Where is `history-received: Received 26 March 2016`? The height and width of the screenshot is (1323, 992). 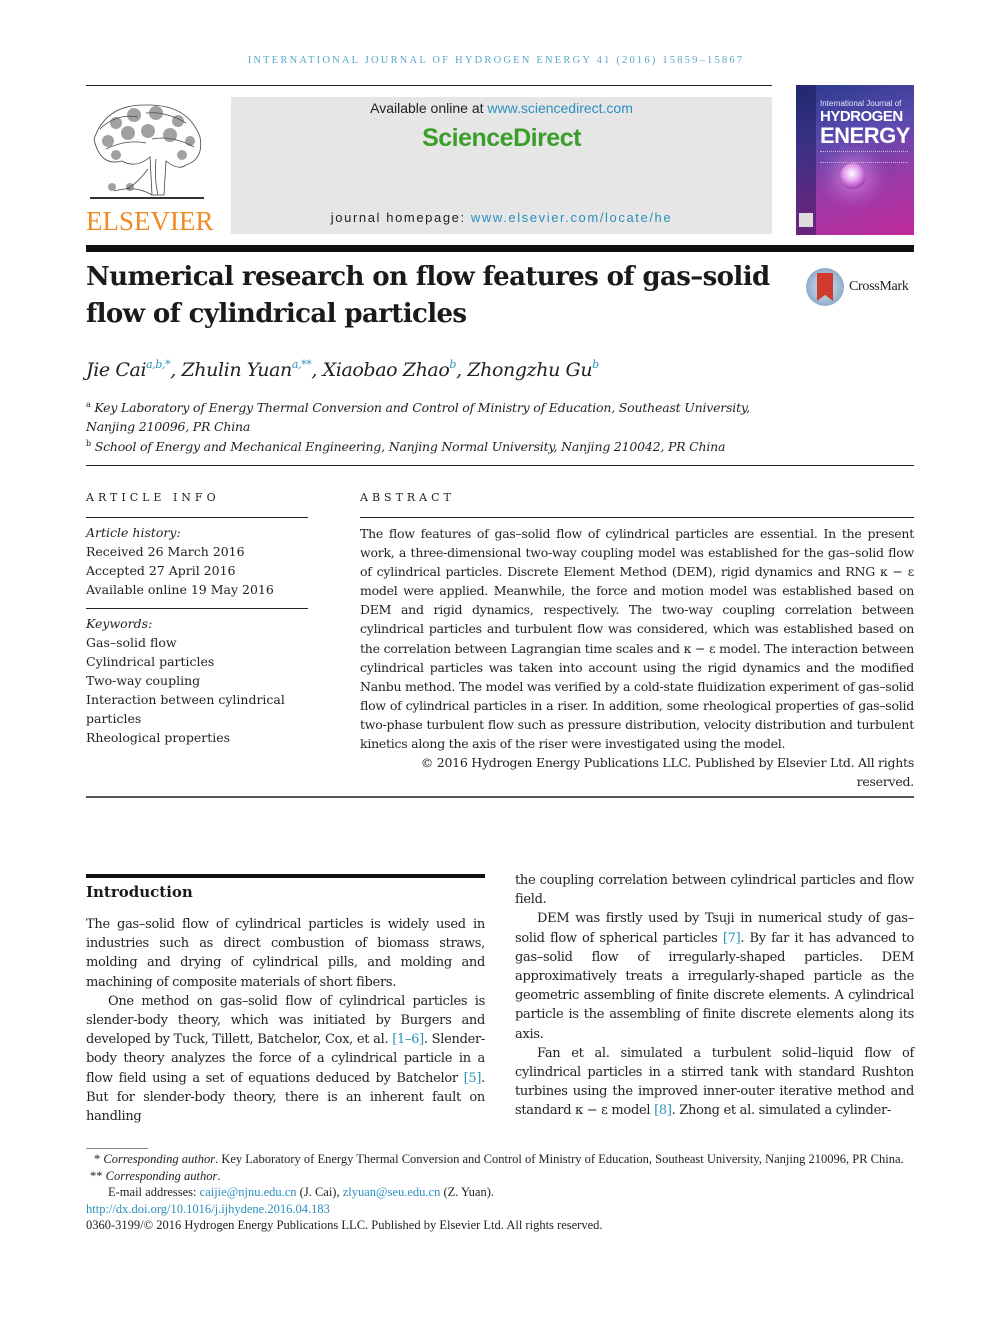 history-received: Received 26 March 2016 is located at coordinates (165, 551).